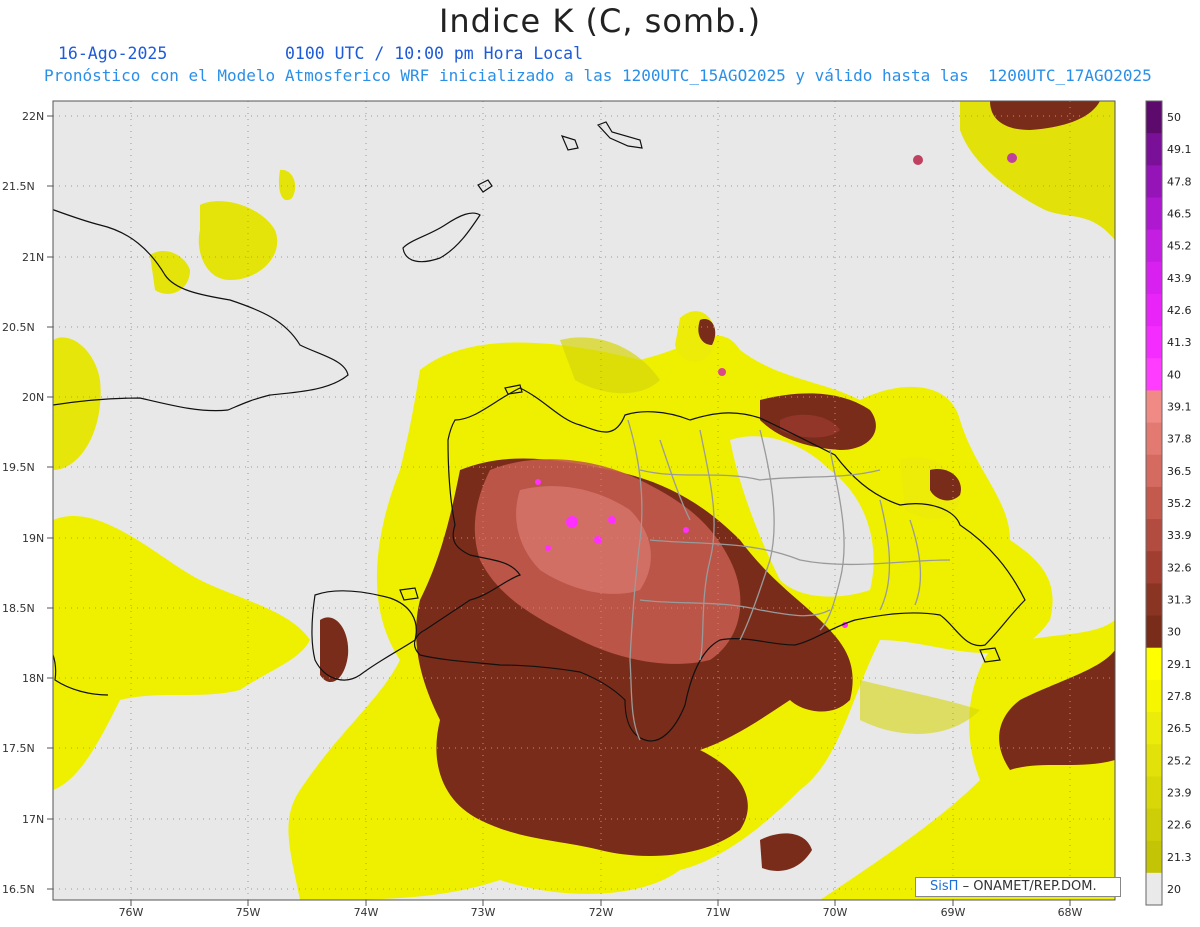 The height and width of the screenshot is (927, 1200). What do you see at coordinates (1179, 728) in the screenshot?
I see `colorbar-label: 26.5` at bounding box center [1179, 728].